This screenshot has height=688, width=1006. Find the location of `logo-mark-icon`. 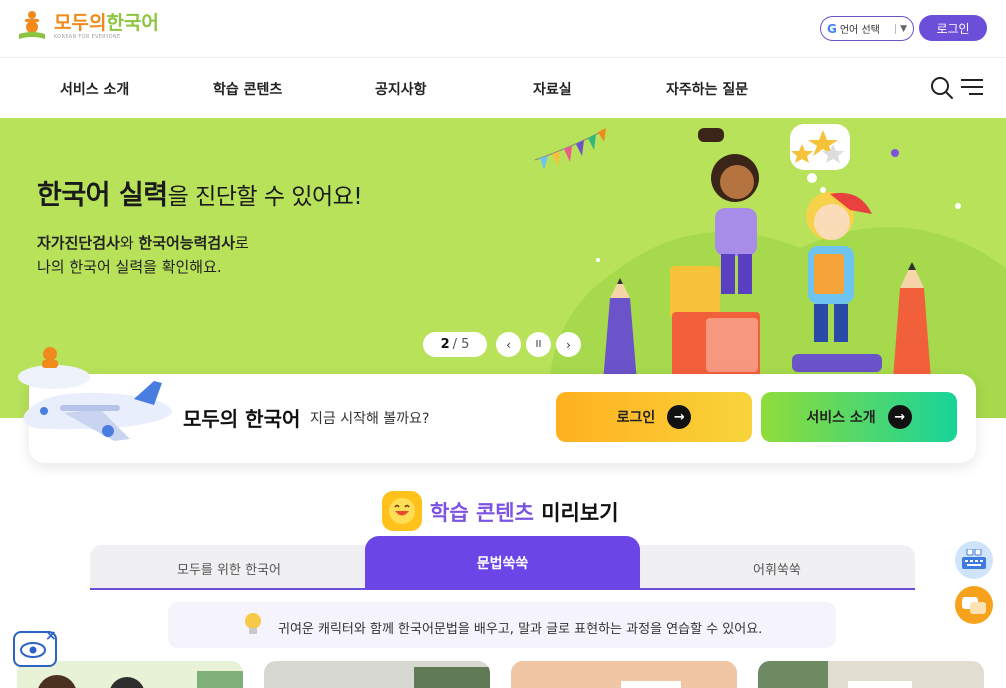

logo-mark-icon is located at coordinates (32, 25).